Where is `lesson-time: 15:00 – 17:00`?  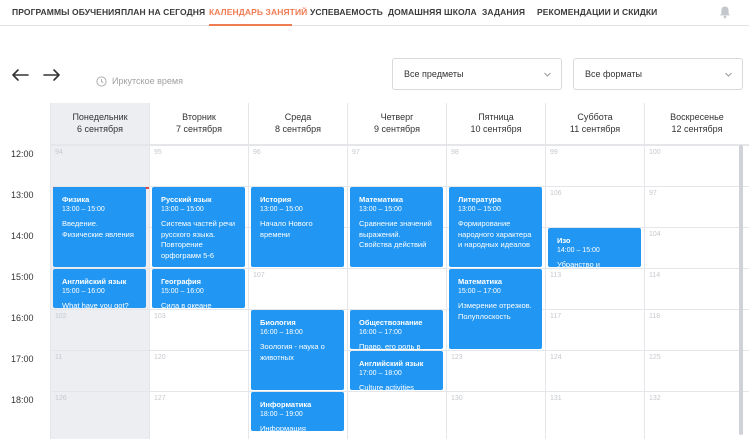 lesson-time: 15:00 – 17:00 is located at coordinates (479, 291).